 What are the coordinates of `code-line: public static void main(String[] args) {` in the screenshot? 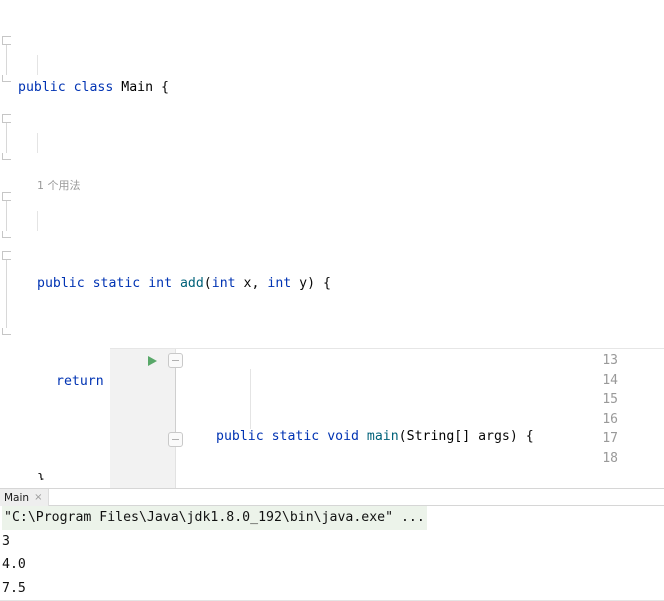 It's located at (420, 437).